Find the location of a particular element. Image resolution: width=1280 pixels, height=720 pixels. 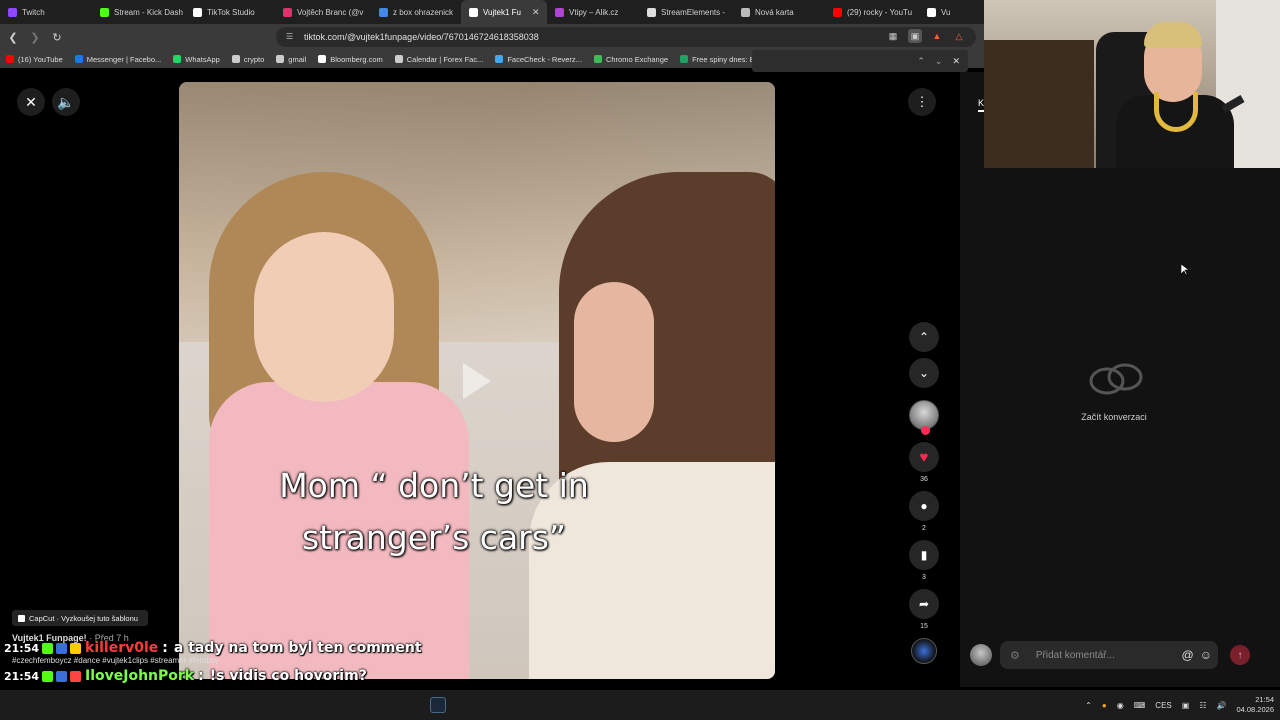

find-prev-icon: ⌃ is located at coordinates (921, 61).